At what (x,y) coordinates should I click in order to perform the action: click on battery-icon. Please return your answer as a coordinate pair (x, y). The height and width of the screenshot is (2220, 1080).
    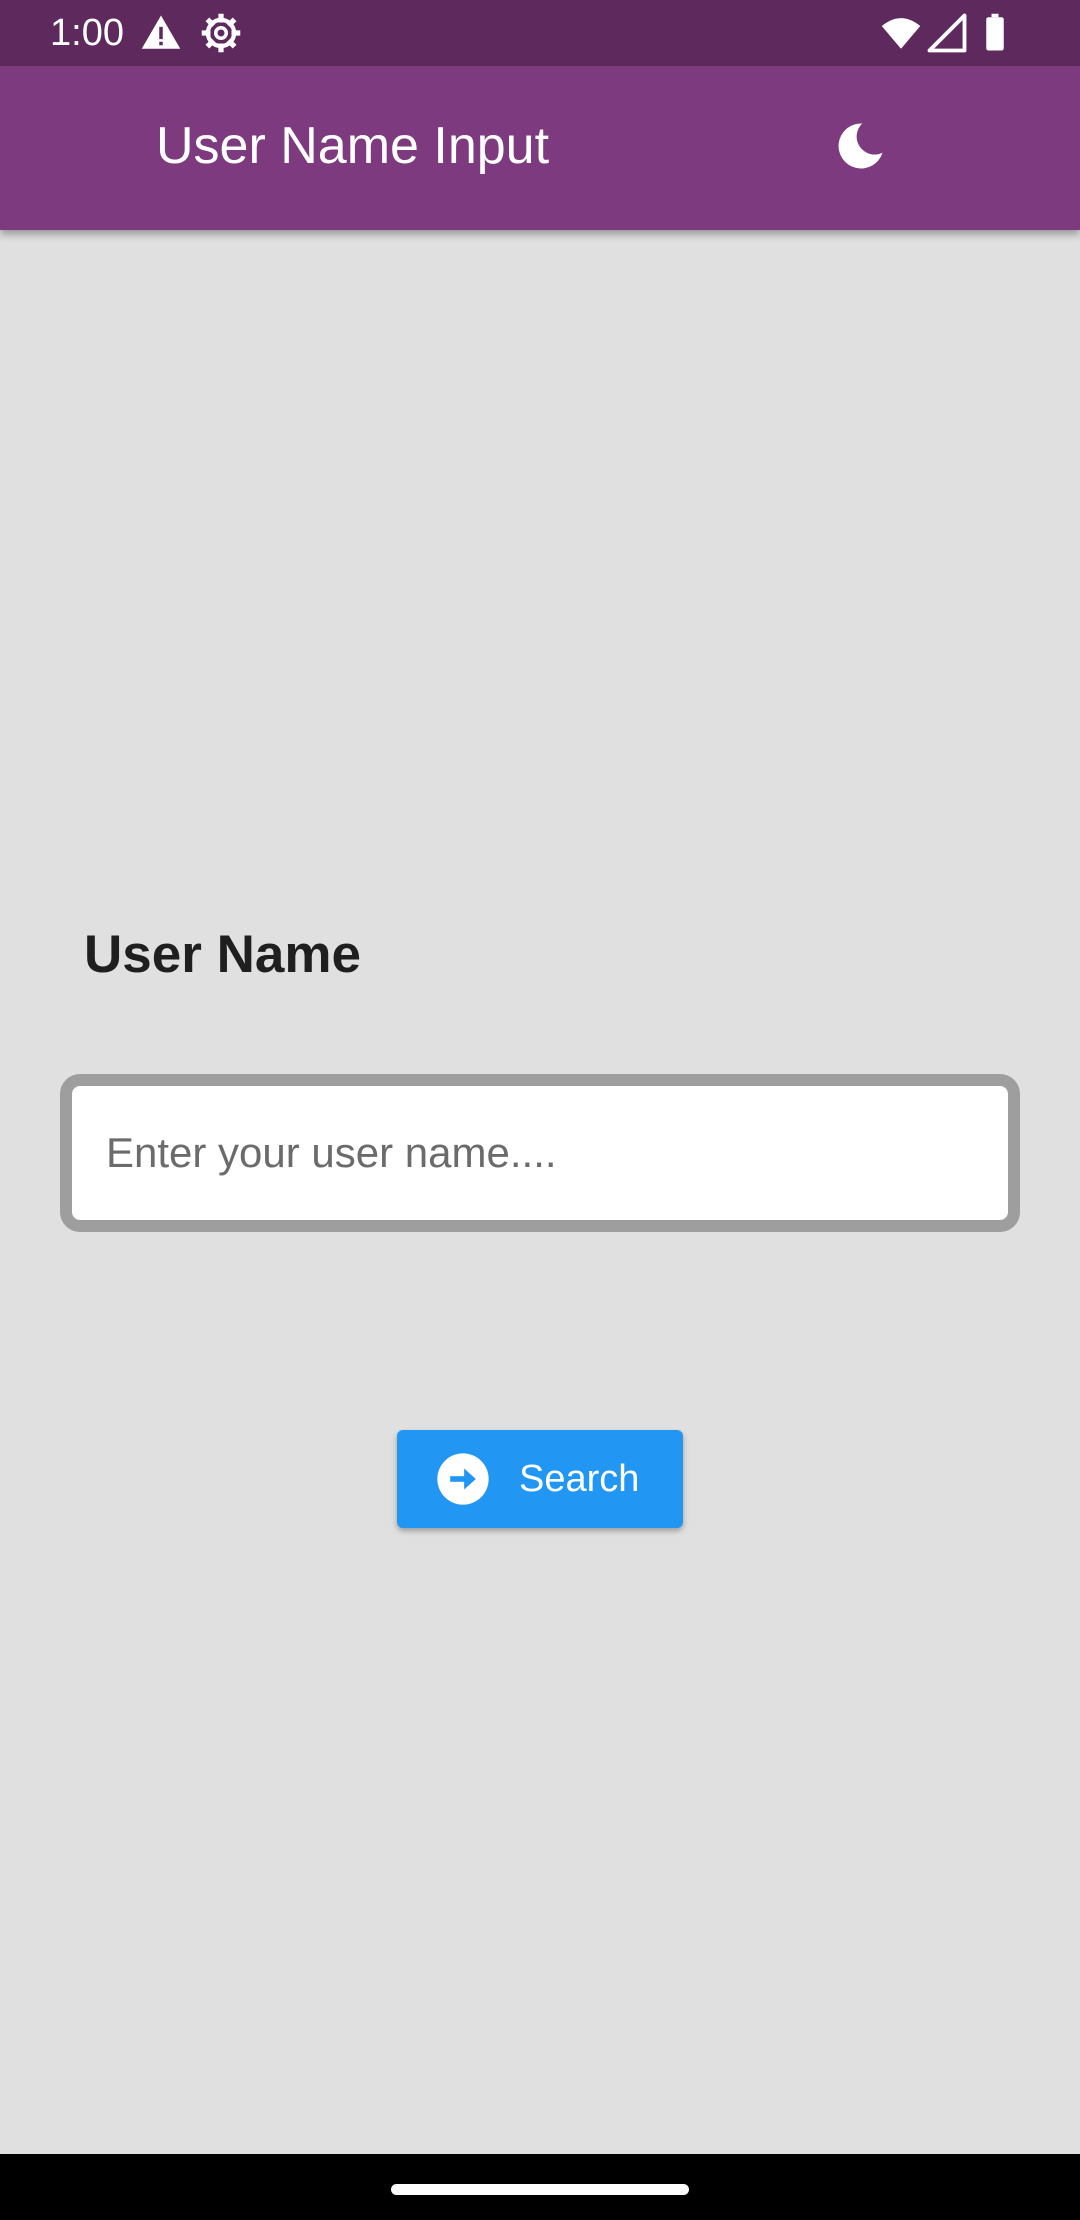
    Looking at the image, I should click on (995, 33).